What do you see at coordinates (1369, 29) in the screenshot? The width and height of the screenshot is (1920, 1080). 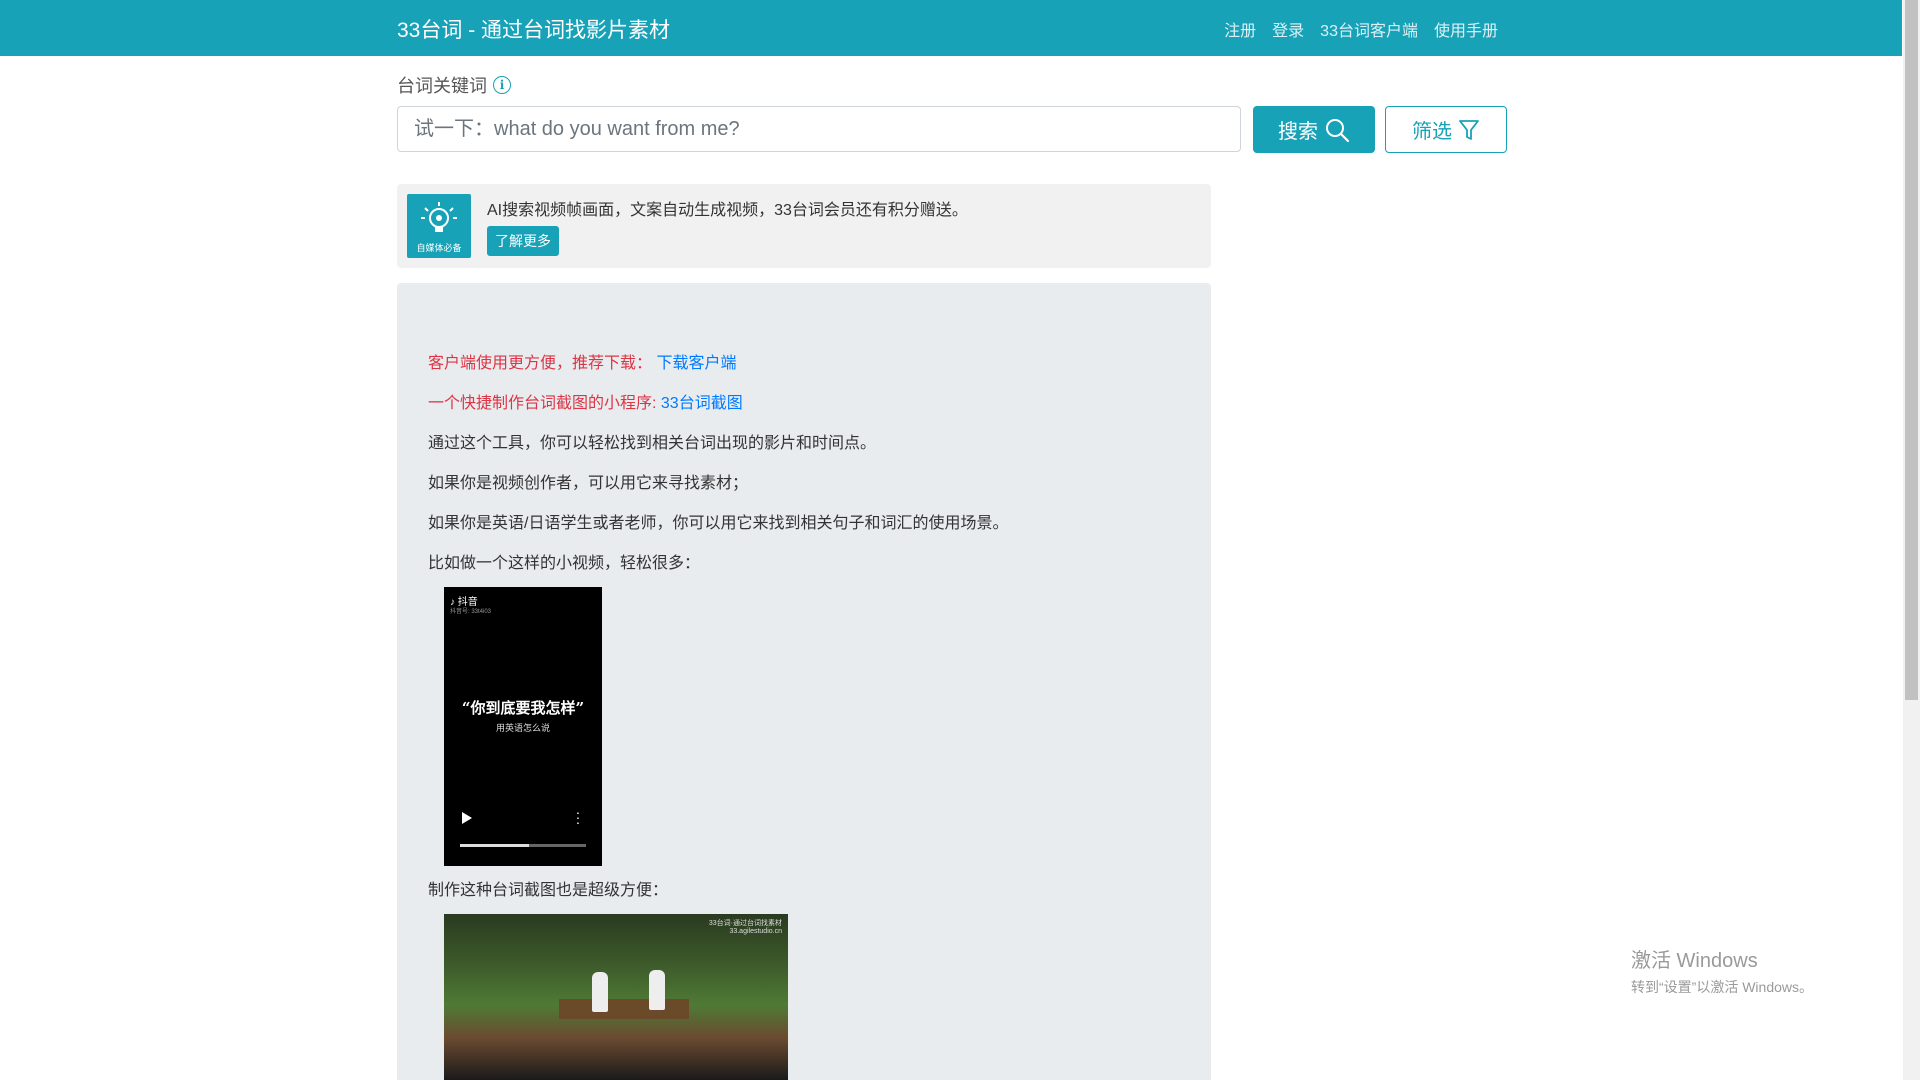 I see `nav-client-link: 33台词客户端` at bounding box center [1369, 29].